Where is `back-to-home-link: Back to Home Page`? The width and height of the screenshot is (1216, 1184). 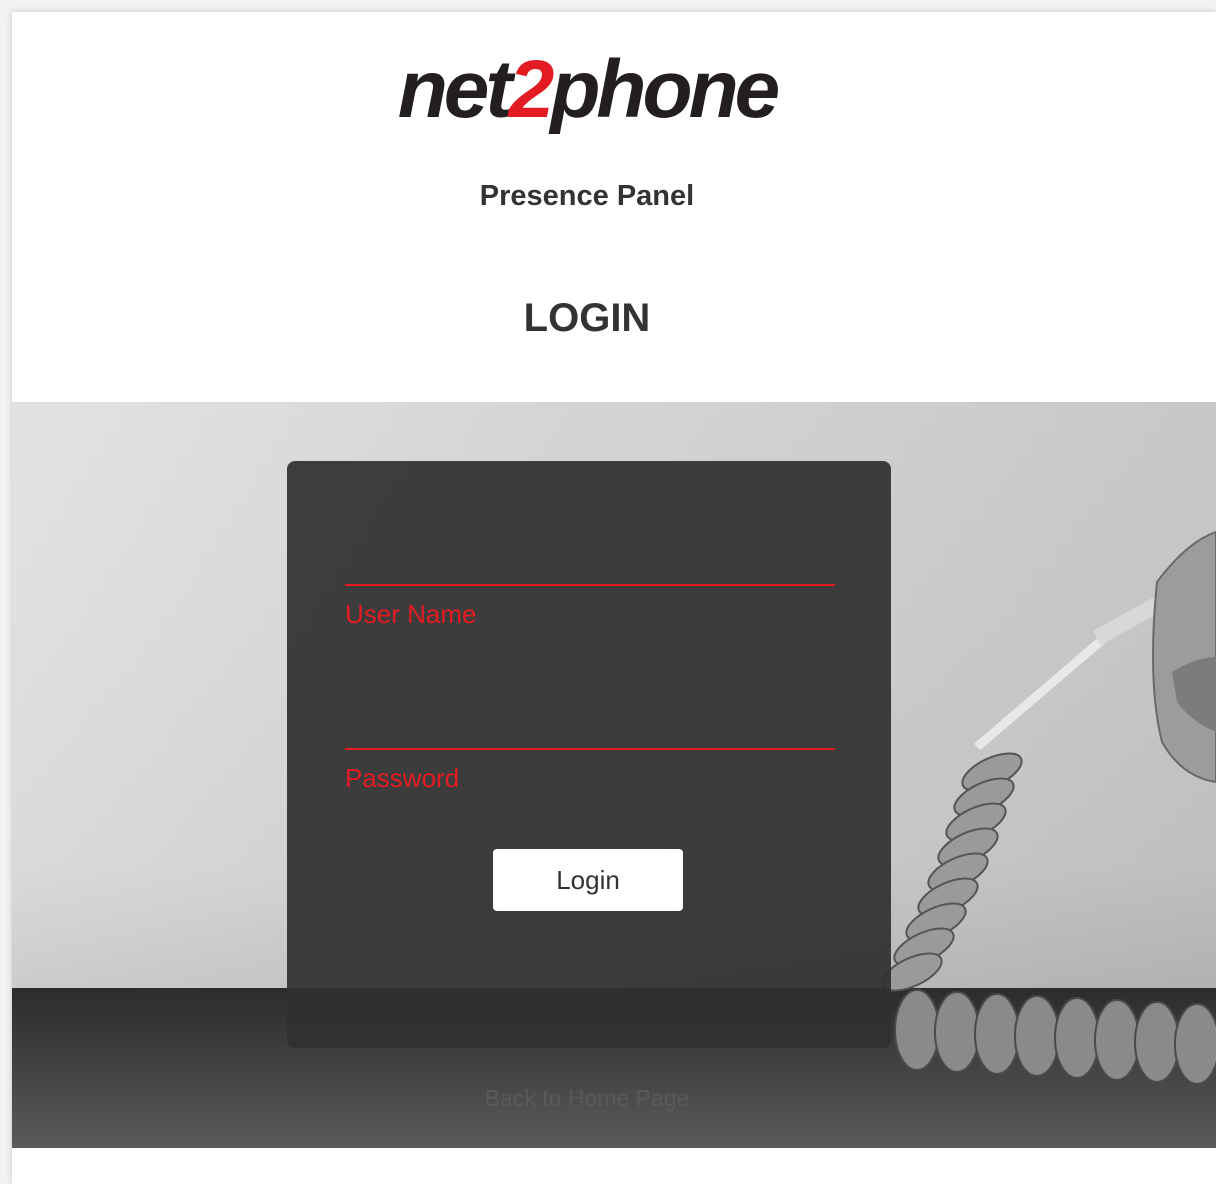
back-to-home-link: Back to Home Page is located at coordinates (587, 1098).